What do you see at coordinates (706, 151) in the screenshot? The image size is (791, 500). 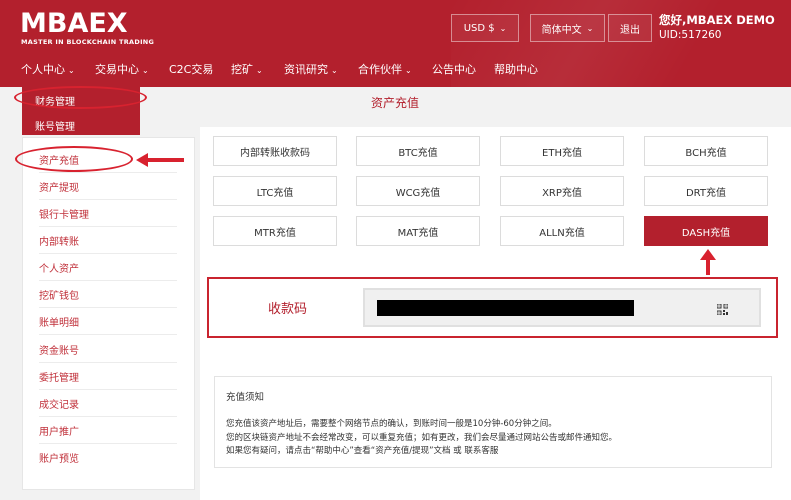 I see `coin-button-bch: BCH充值` at bounding box center [706, 151].